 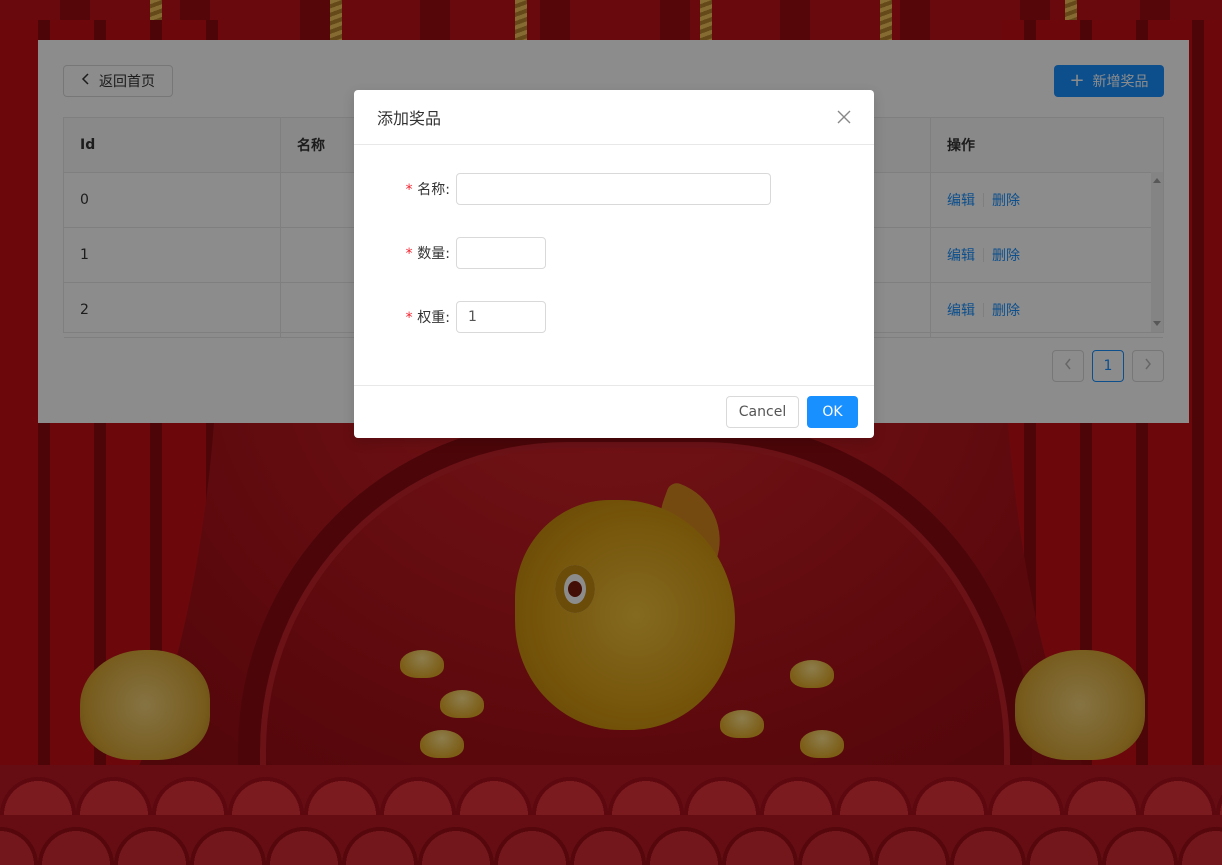 What do you see at coordinates (832, 412) in the screenshot?
I see `ok-button: OK` at bounding box center [832, 412].